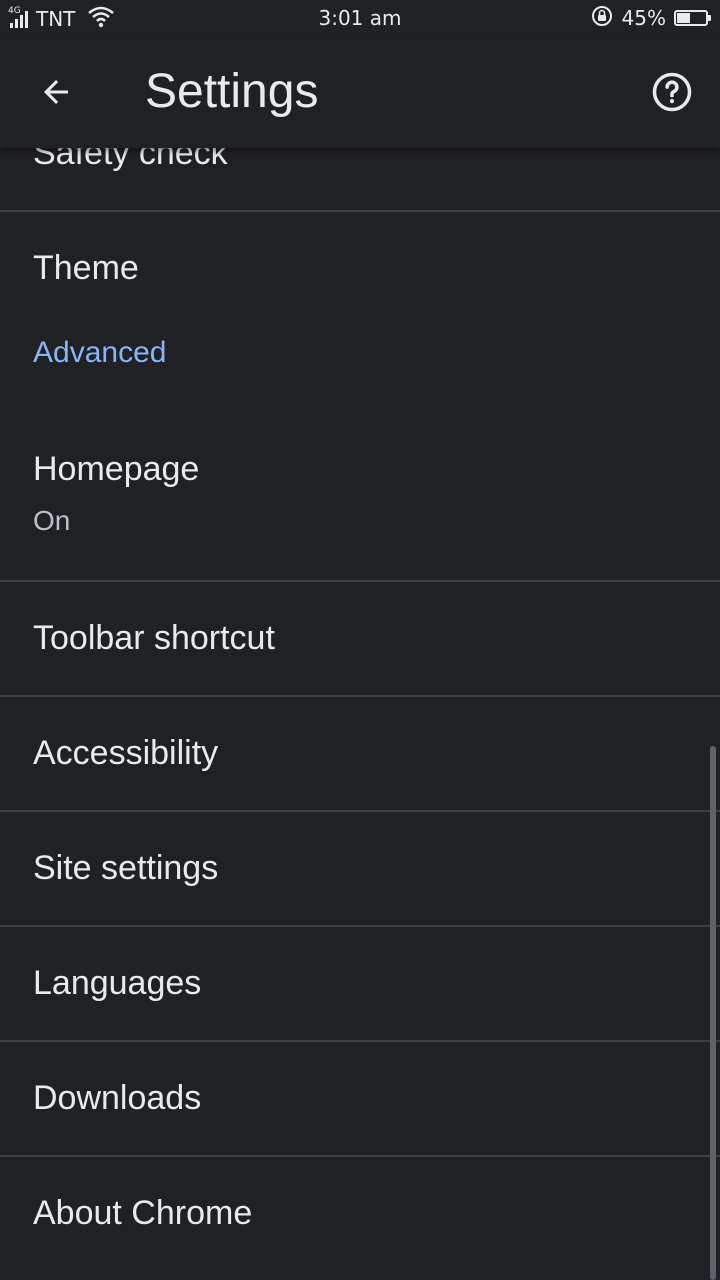 The image size is (720, 1280). Describe the element at coordinates (52, 520) in the screenshot. I see `settings-item-summary: On` at that location.